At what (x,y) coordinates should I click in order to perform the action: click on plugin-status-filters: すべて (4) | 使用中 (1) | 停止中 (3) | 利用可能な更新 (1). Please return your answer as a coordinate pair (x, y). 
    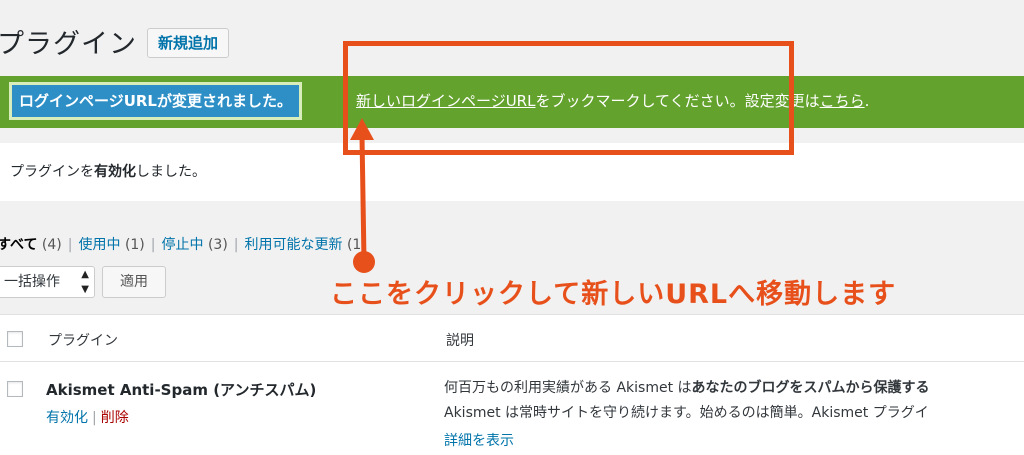
    Looking at the image, I should click on (183, 244).